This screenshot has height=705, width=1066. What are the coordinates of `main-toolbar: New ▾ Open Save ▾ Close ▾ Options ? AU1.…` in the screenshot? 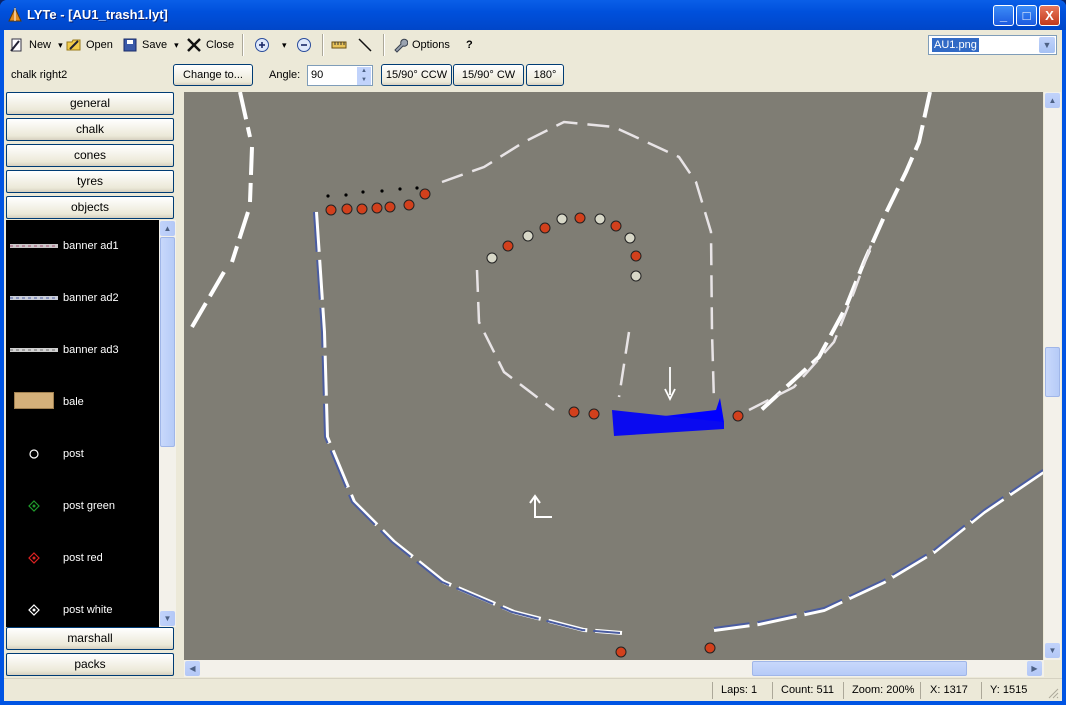 It's located at (533, 45).